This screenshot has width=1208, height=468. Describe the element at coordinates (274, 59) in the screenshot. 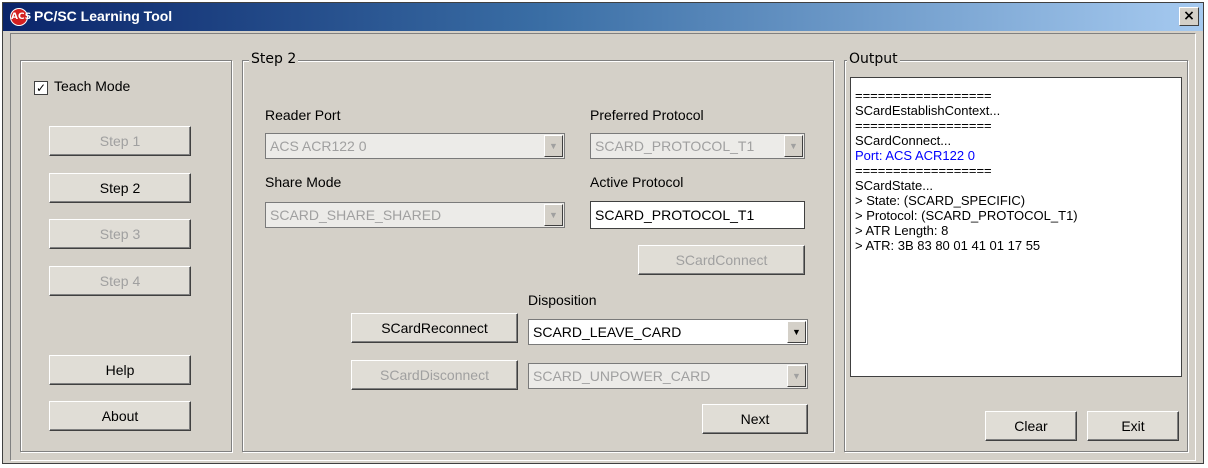

I see `step-panel-title: Step 2` at that location.